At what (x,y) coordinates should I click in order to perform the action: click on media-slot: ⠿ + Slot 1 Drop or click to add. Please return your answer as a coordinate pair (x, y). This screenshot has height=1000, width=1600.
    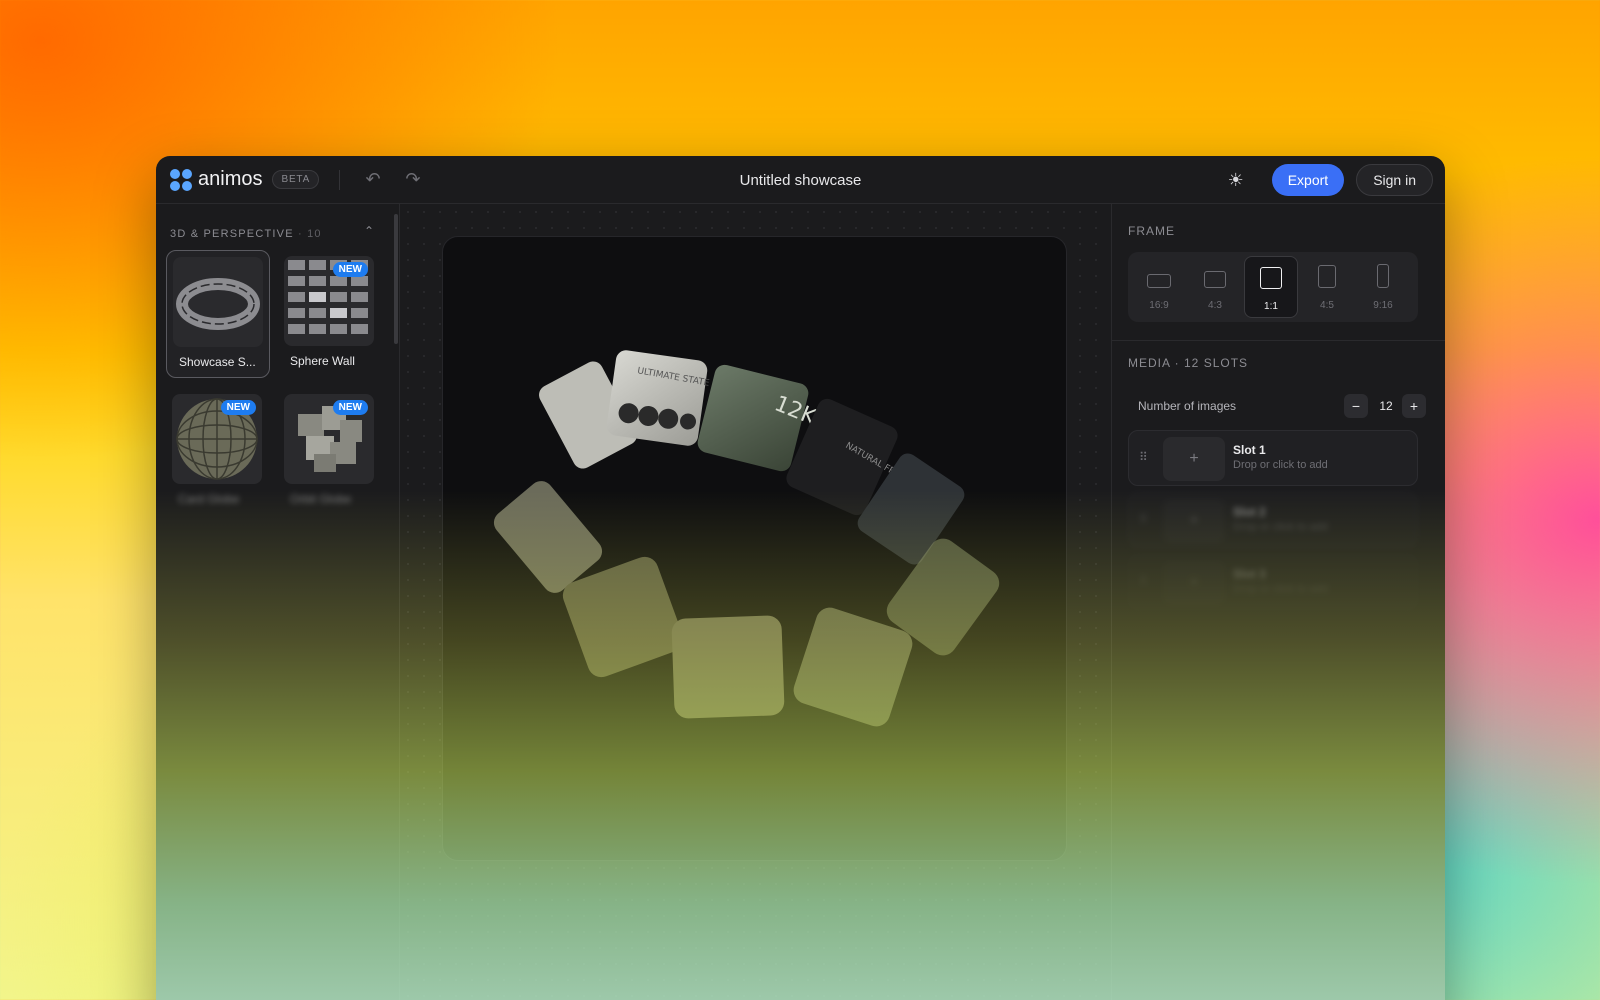
    Looking at the image, I should click on (1273, 458).